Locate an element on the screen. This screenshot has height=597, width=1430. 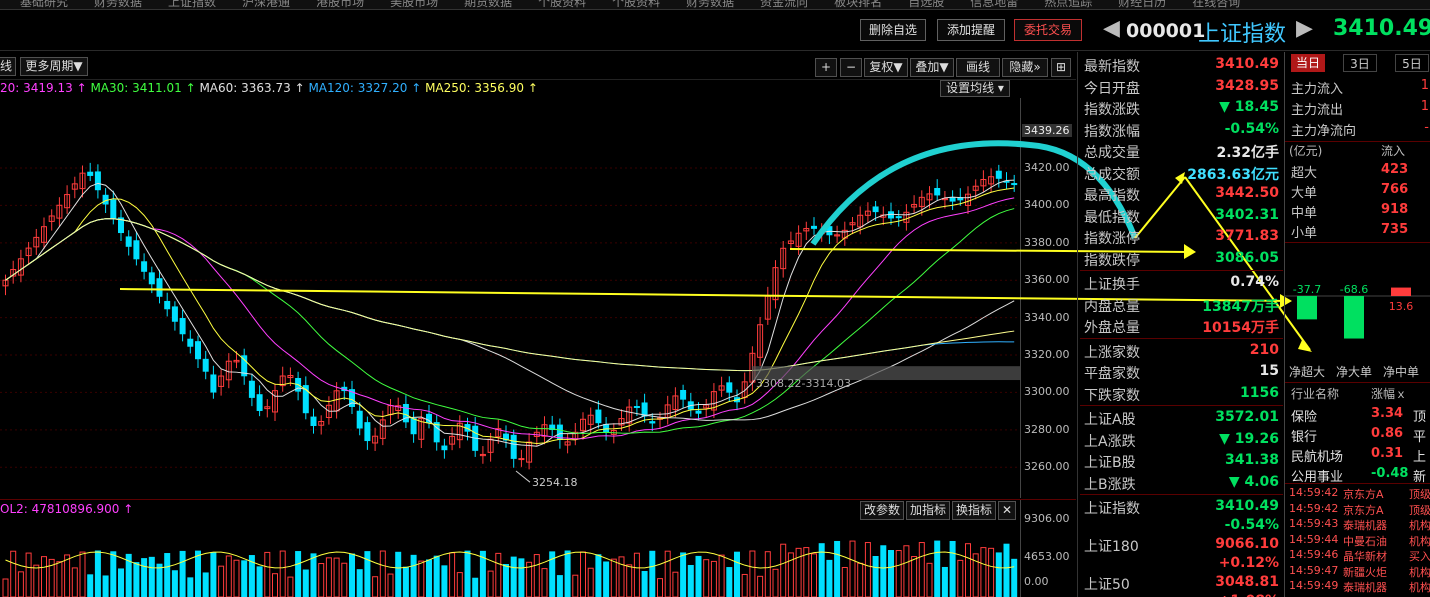
stat-label: 内盘总量 is located at coordinates (1112, 306).